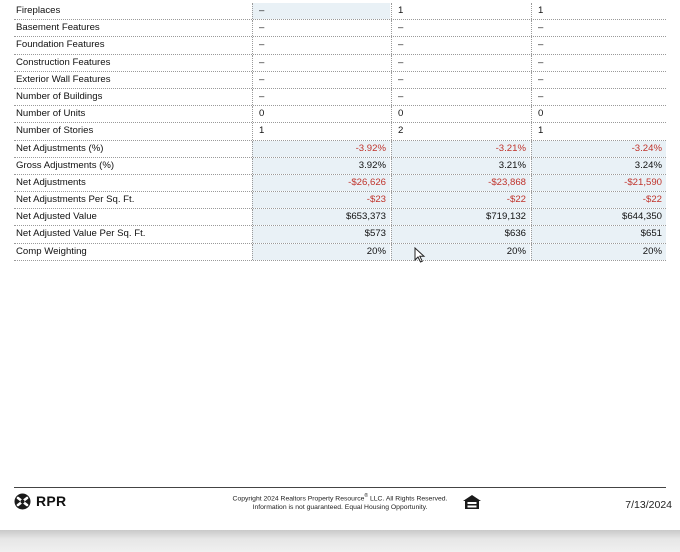 The image size is (680, 552). I want to click on table-row: Net Adjustments (%) -3.92% -3.21% -3.24%, so click(340, 149).